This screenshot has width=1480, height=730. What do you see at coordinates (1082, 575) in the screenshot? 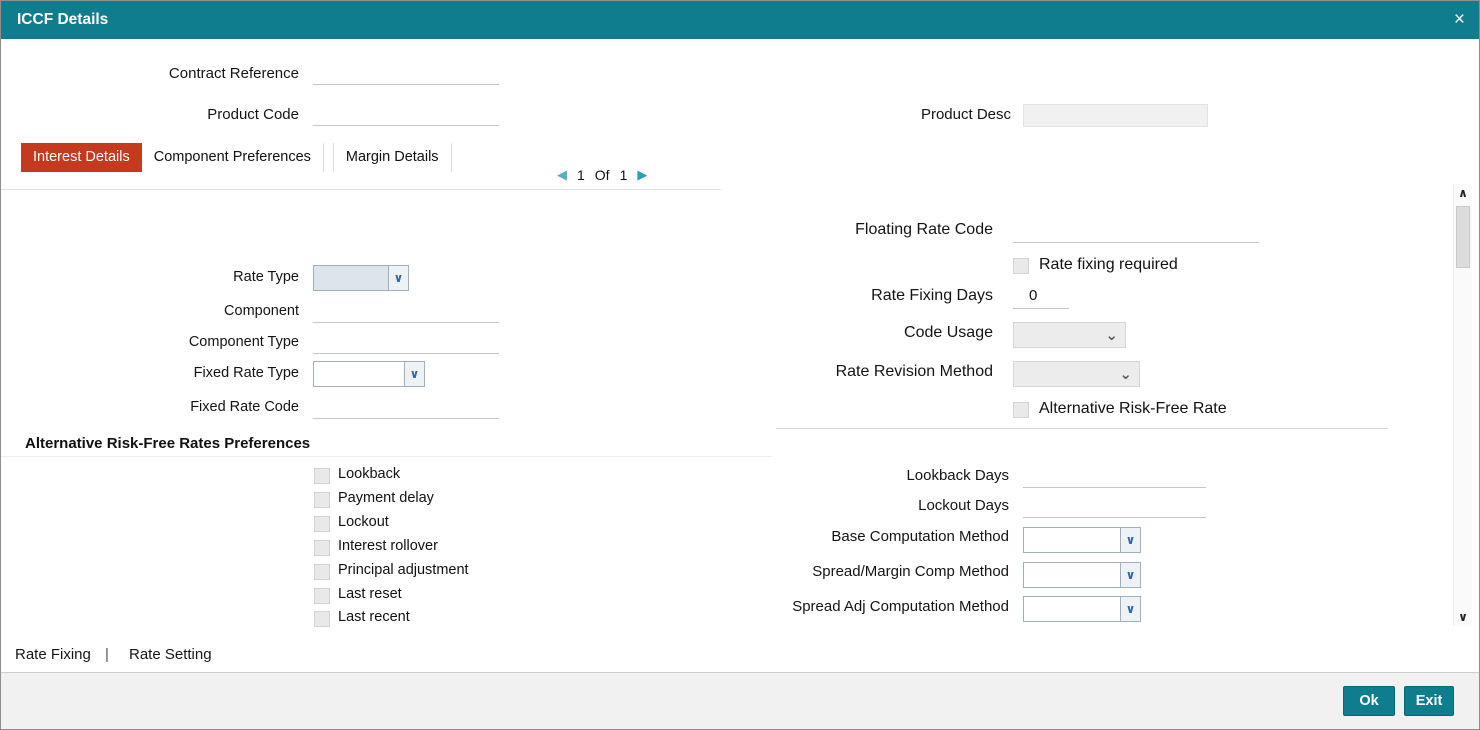
I see `spread-margin-comp-method-select` at bounding box center [1082, 575].